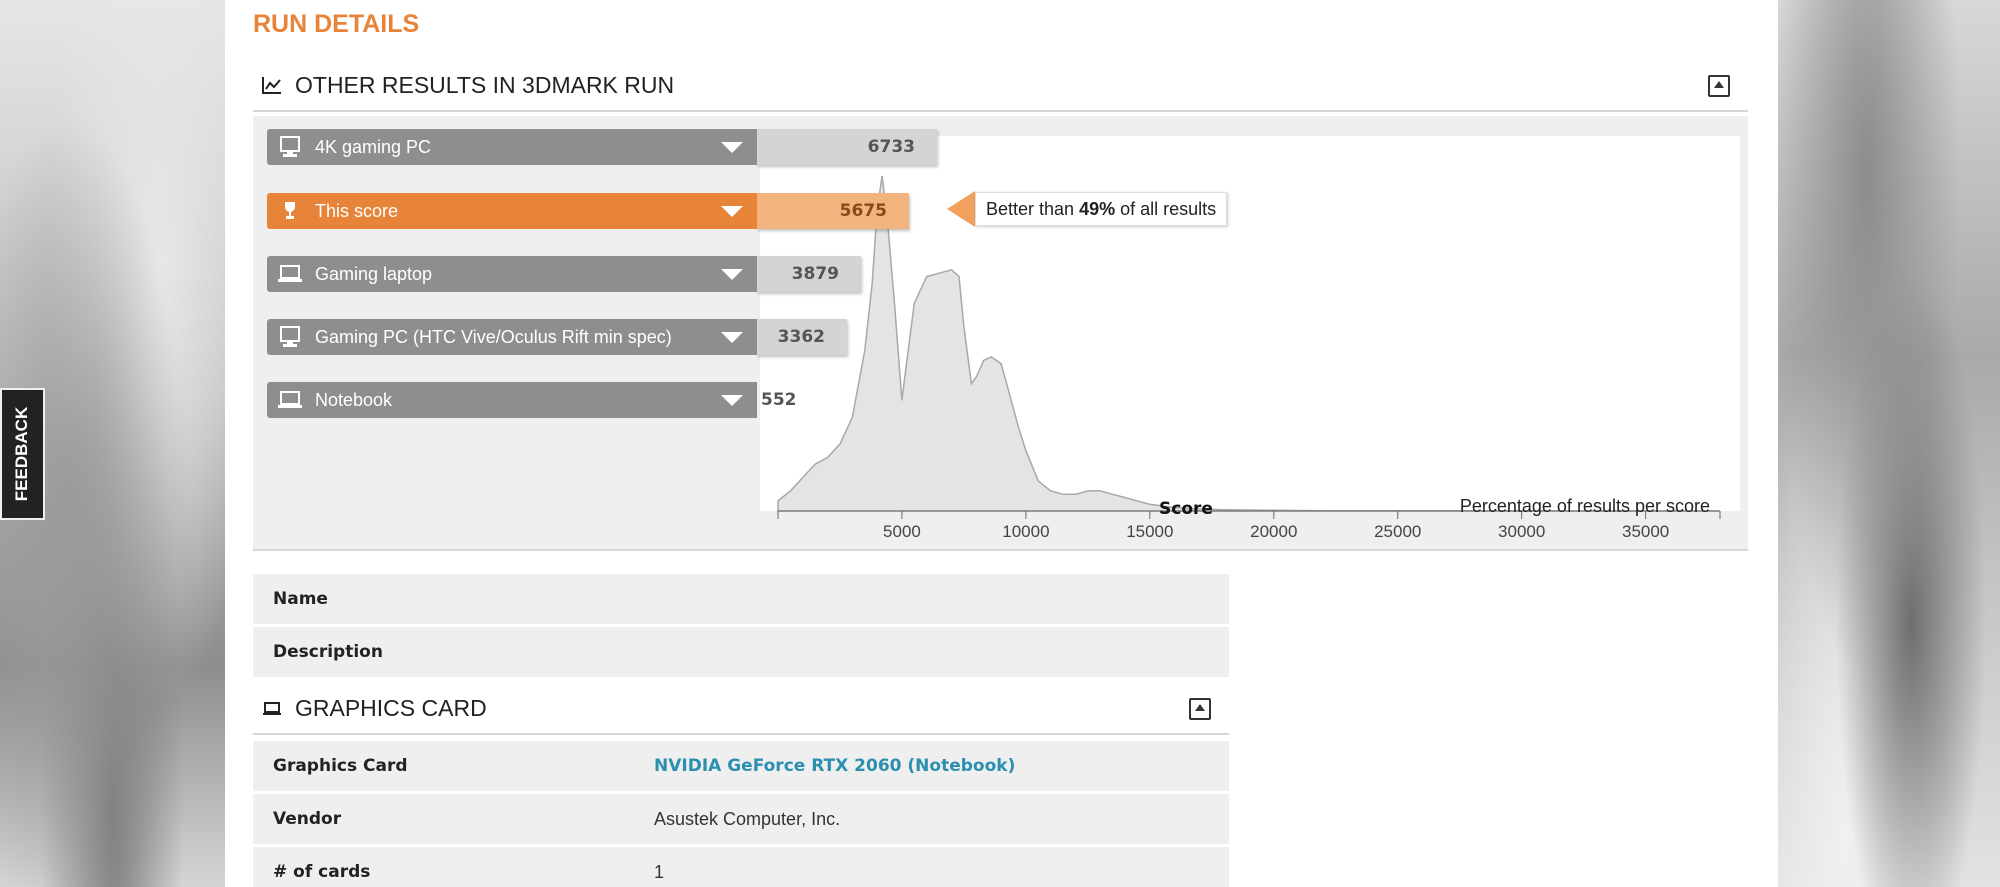 This screenshot has width=2000, height=887. What do you see at coordinates (374, 273) in the screenshot?
I see `result-row-label: Gaming laptop` at bounding box center [374, 273].